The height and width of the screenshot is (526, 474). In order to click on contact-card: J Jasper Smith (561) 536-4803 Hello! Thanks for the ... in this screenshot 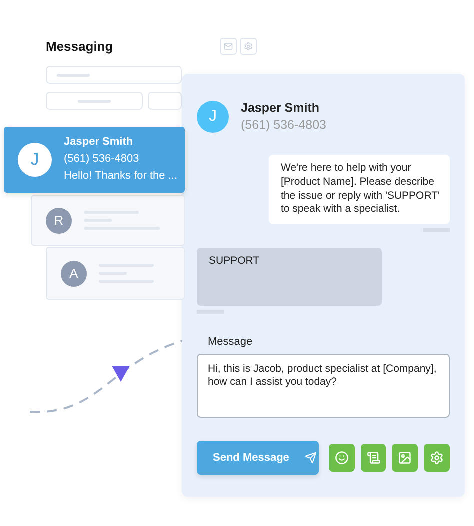, I will do `click(94, 160)`.